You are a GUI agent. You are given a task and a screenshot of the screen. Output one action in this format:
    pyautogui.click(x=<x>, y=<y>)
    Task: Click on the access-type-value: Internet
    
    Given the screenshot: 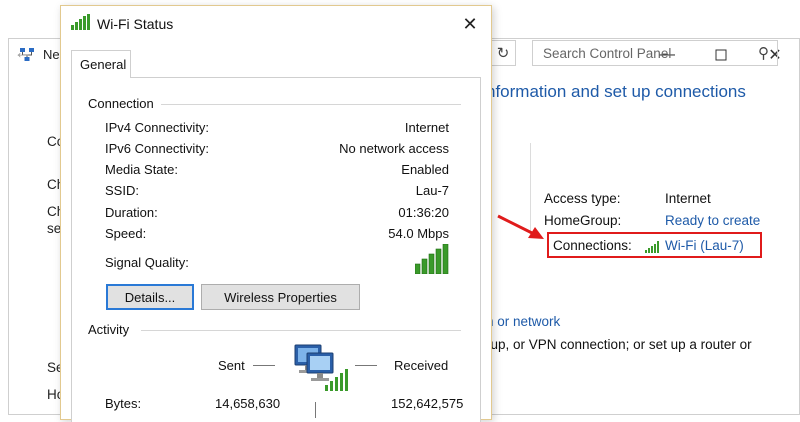 What is the action you would take?
    pyautogui.click(x=688, y=198)
    